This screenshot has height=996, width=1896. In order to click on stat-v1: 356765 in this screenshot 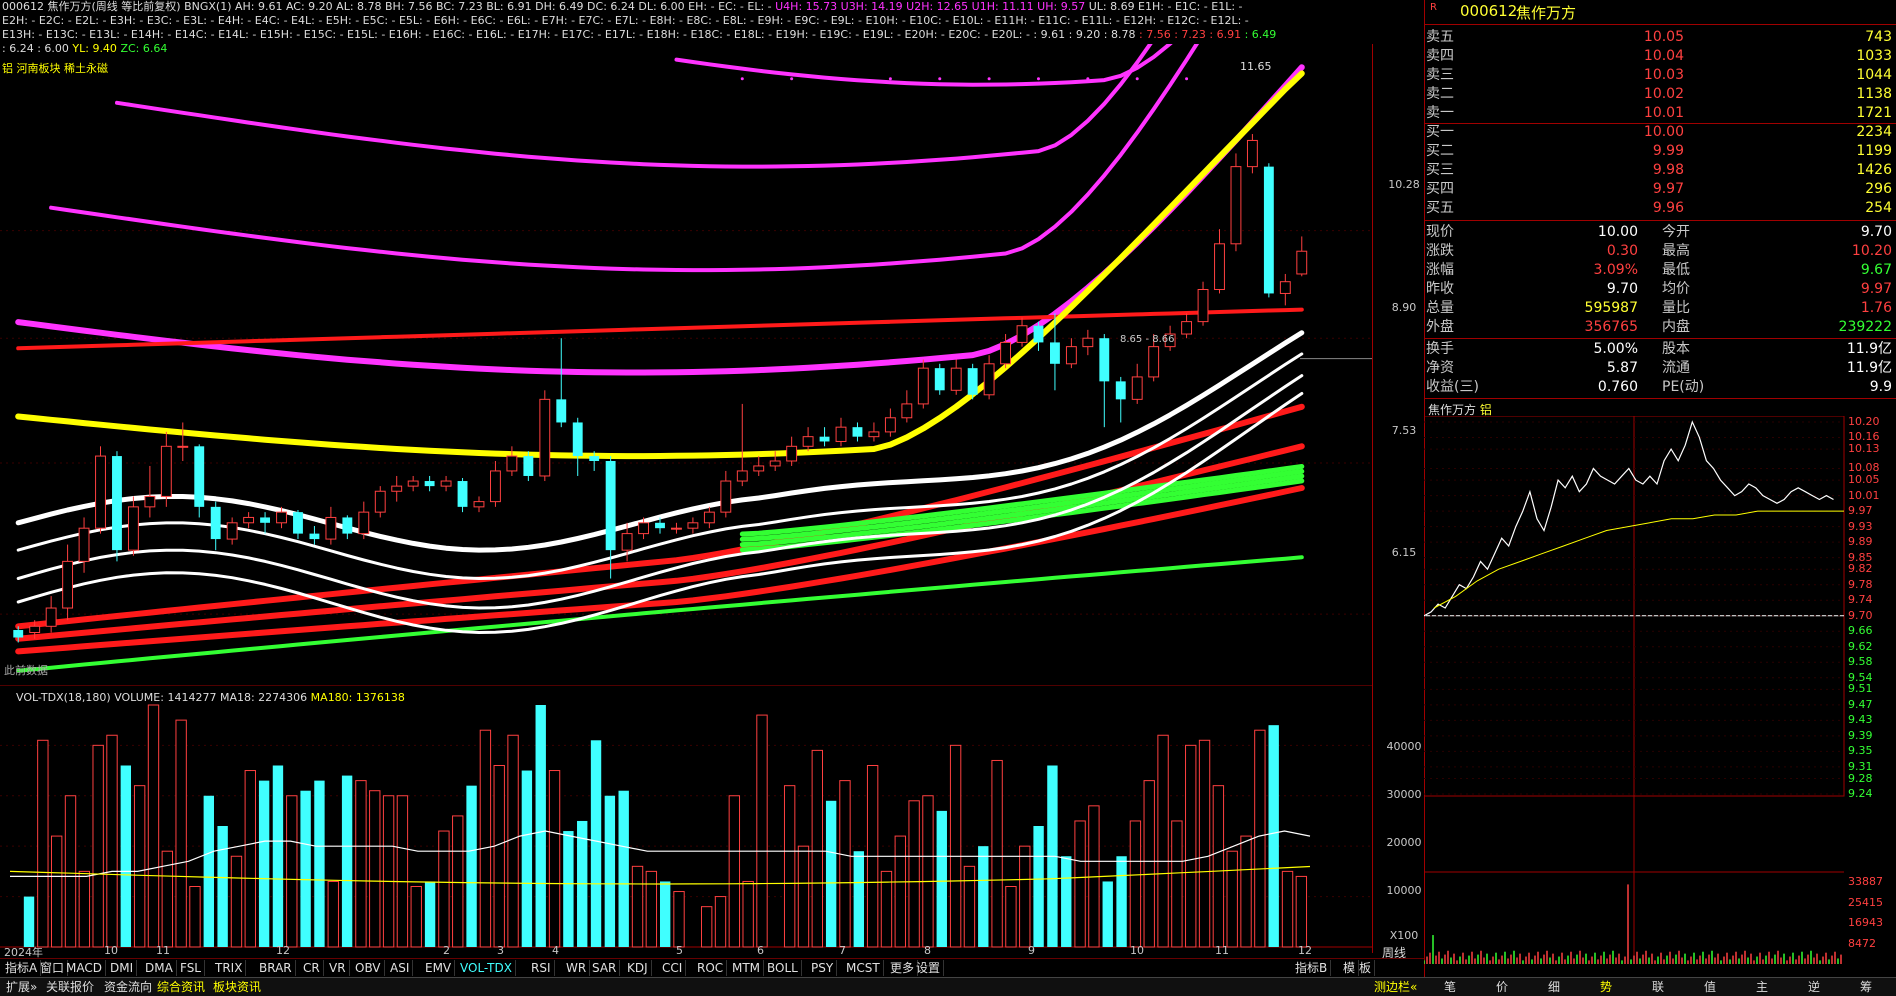, I will do `click(1611, 327)`.